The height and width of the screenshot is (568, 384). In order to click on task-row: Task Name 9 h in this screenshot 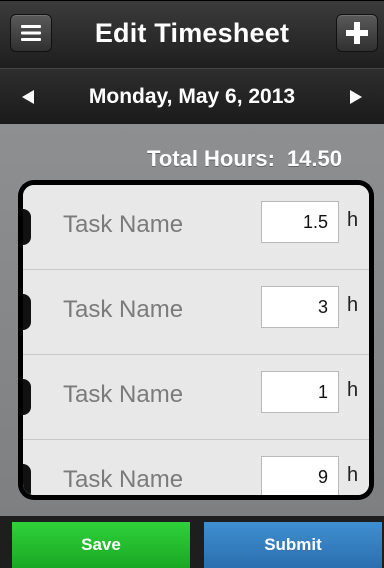, I will do `click(196, 467)`.